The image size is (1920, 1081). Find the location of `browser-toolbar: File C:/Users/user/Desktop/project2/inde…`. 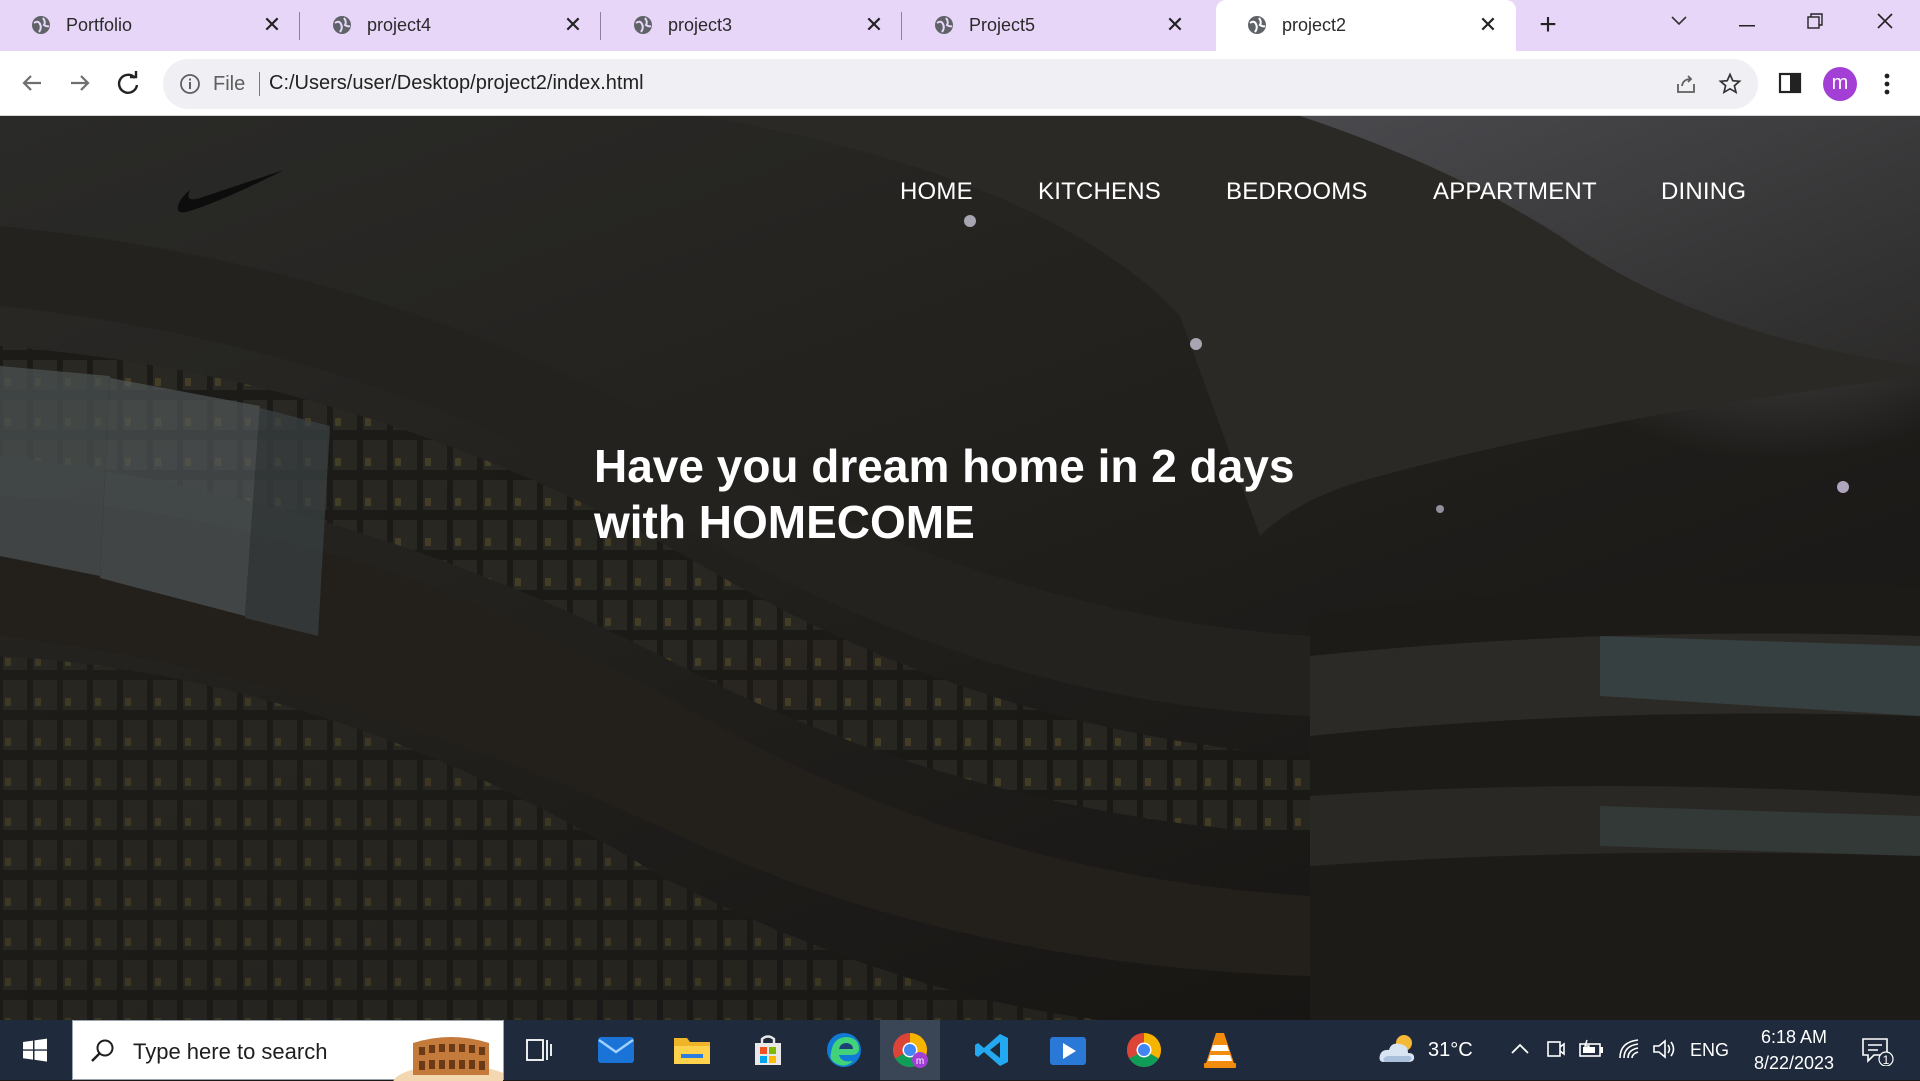

browser-toolbar: File C:/Users/user/Desktop/project2/inde… is located at coordinates (960, 83).